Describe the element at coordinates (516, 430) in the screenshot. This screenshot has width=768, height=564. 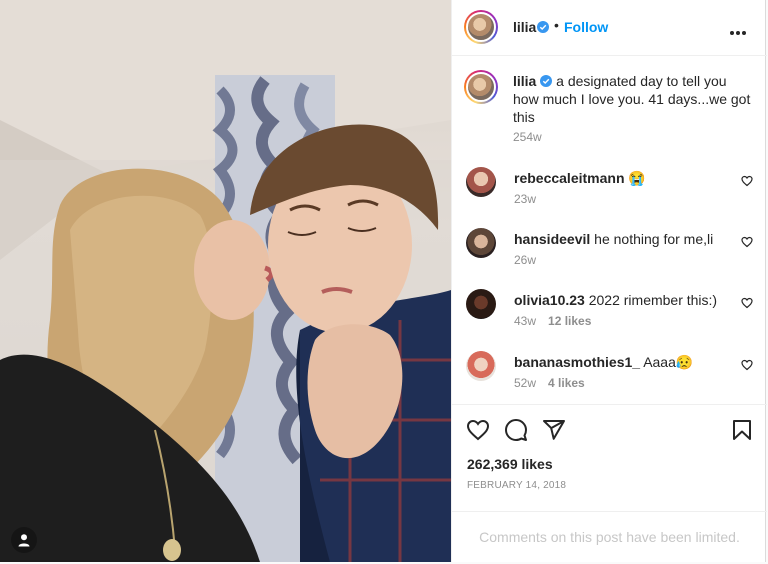
I see `comment-icon` at that location.